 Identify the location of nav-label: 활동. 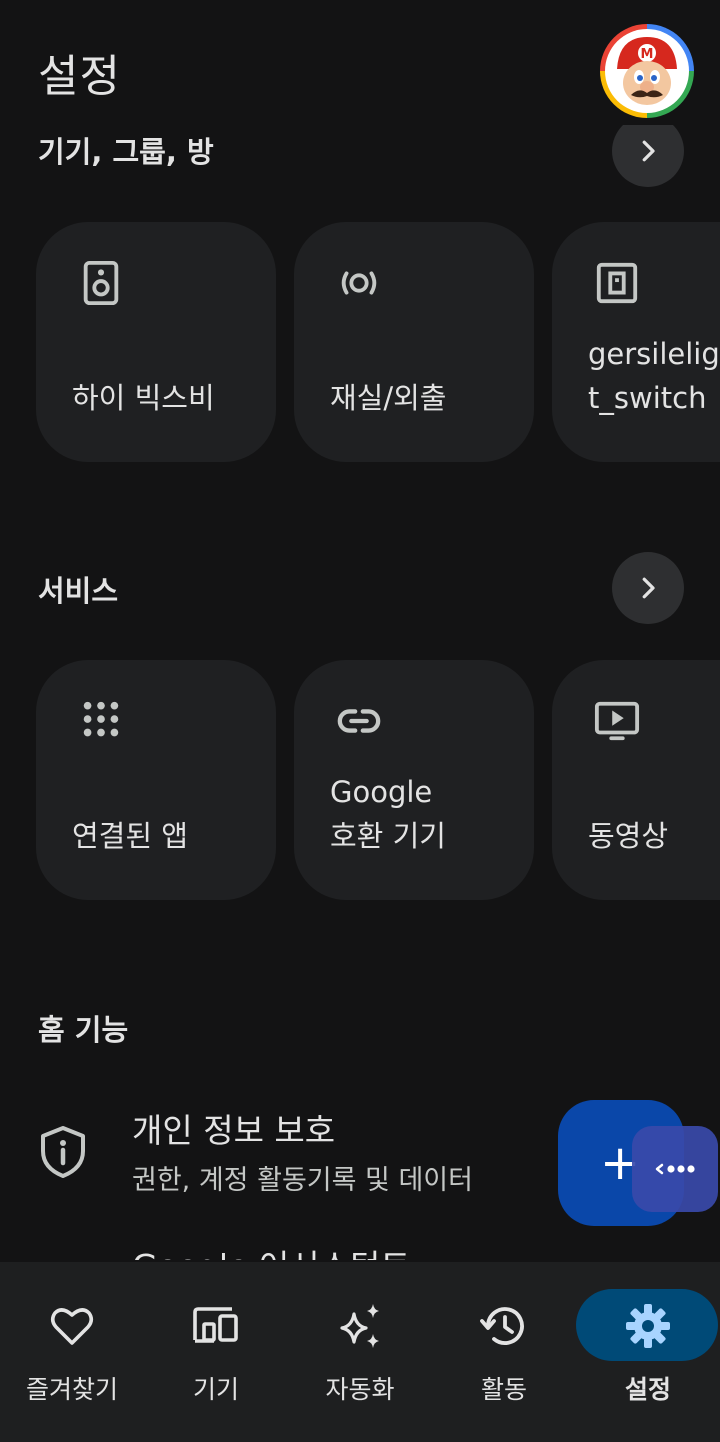
(503, 1389).